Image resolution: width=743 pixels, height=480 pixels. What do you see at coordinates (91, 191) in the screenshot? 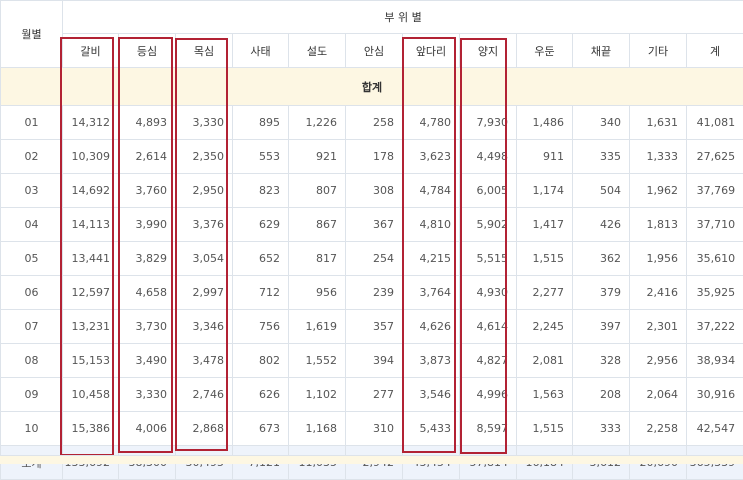
I see `value-cell: 14,692` at bounding box center [91, 191].